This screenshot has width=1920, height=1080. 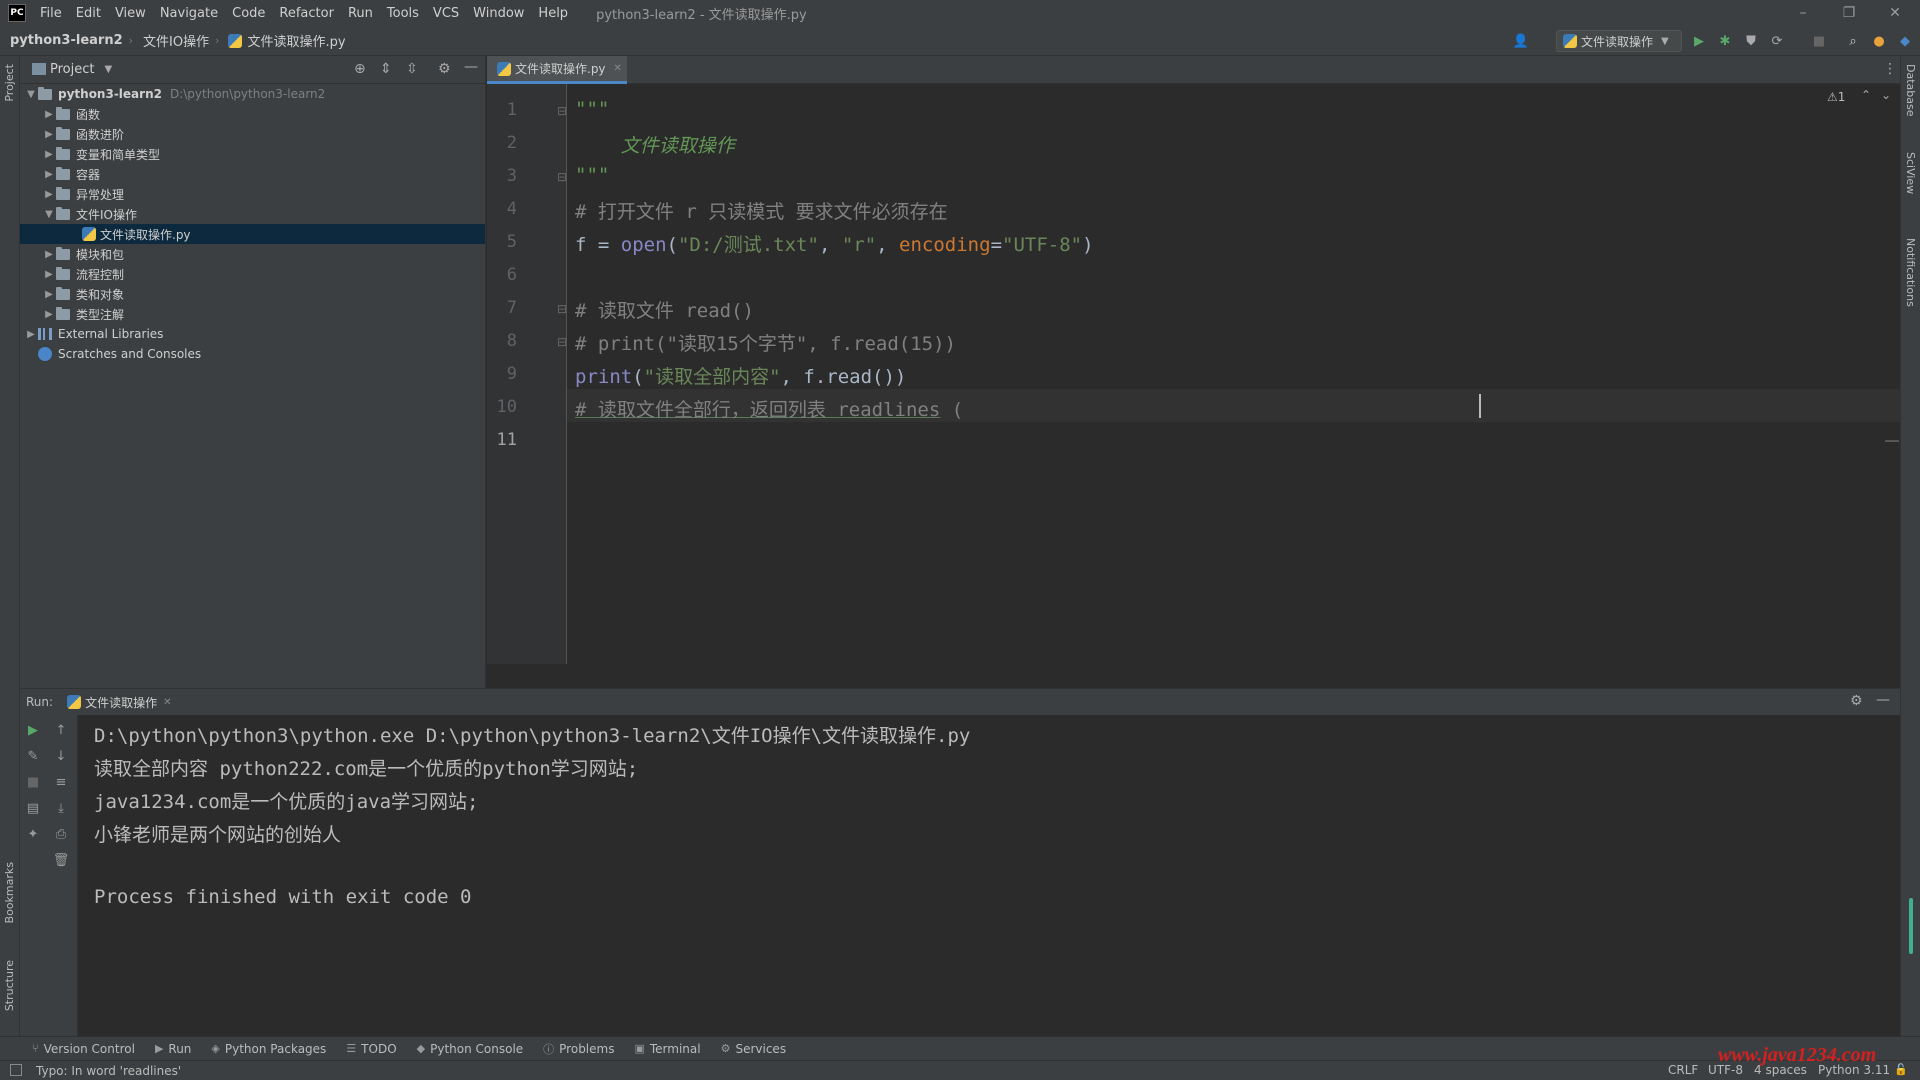 I want to click on code-line-2: 文件读取操作, so click(x=655, y=144).